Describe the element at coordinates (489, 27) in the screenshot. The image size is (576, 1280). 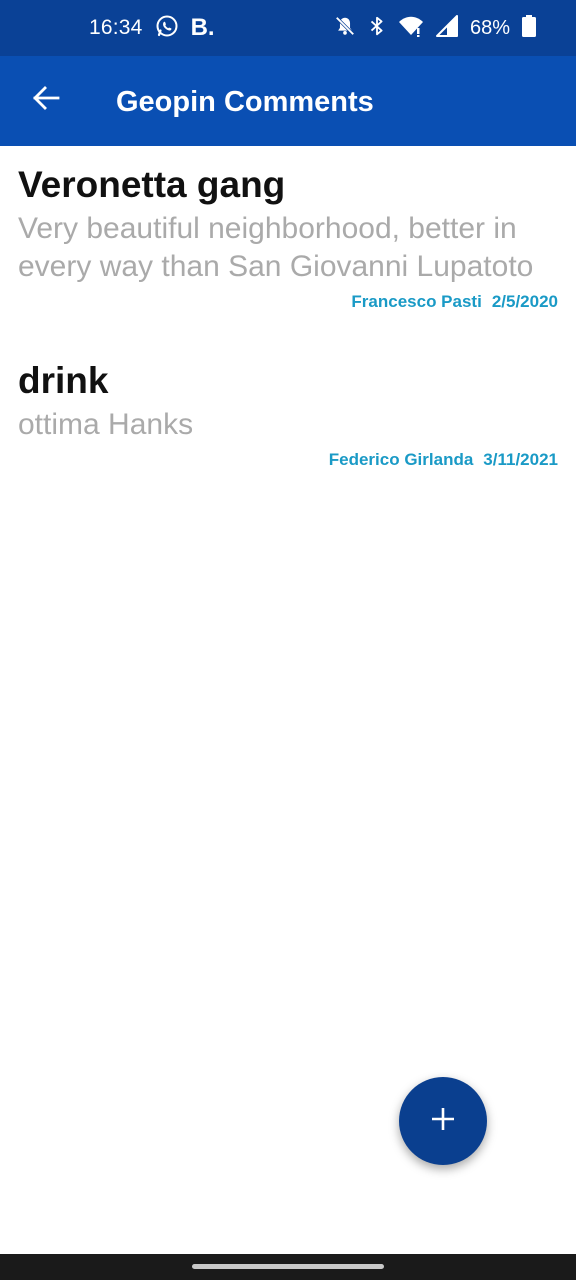
I see `battery-percent: 68%` at that location.